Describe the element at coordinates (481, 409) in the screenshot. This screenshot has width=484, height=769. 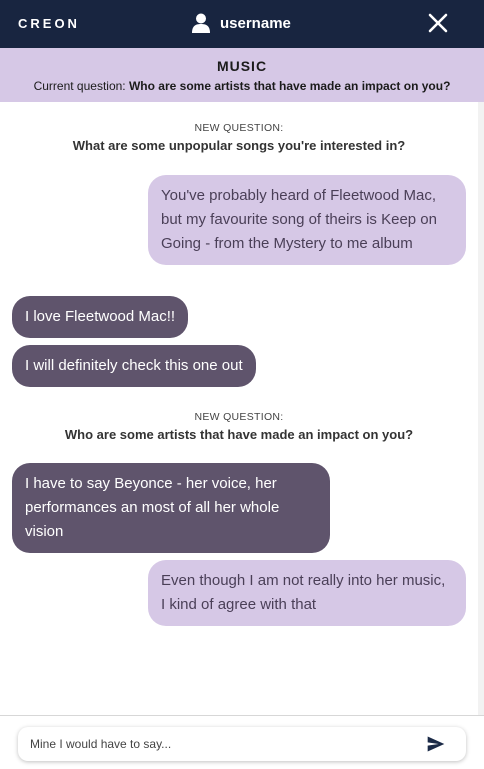
I see `chat-scrollbar` at that location.